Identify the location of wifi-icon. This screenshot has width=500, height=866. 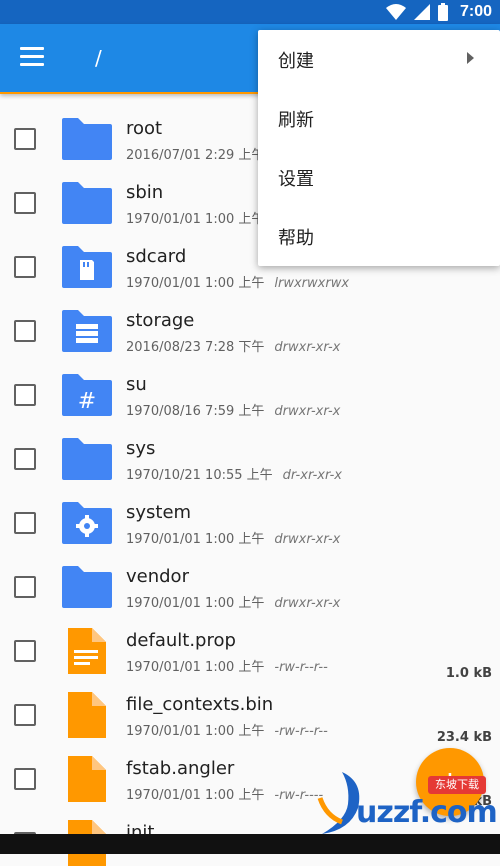
(395, 12).